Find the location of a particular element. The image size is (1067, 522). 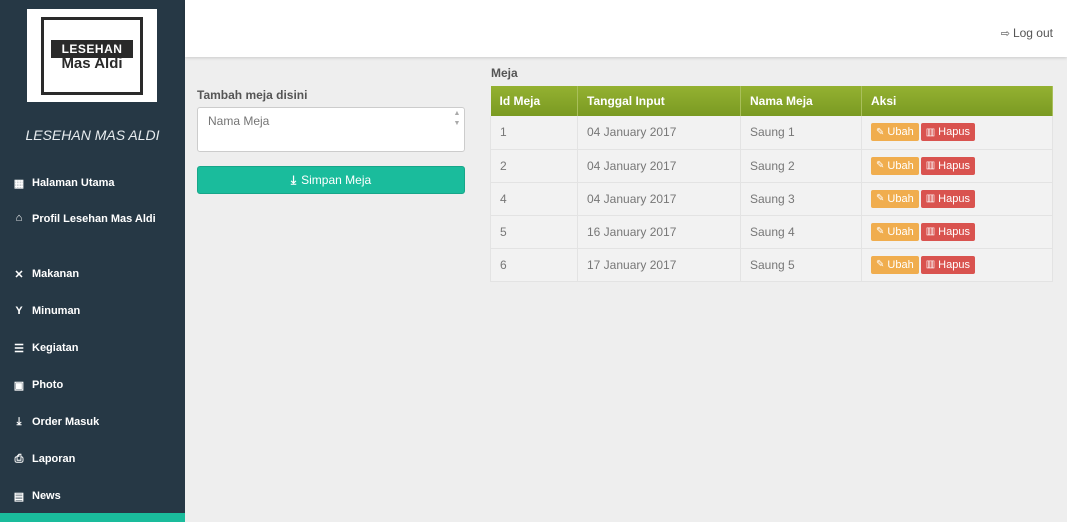

cell-id: 6 is located at coordinates (534, 265).